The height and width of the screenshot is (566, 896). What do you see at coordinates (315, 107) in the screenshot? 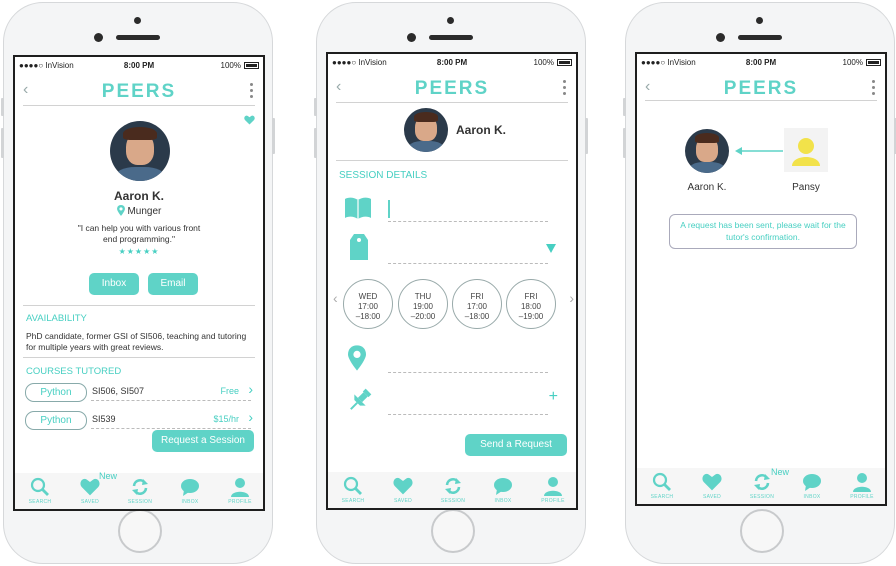
I see `mute-switch` at bounding box center [315, 107].